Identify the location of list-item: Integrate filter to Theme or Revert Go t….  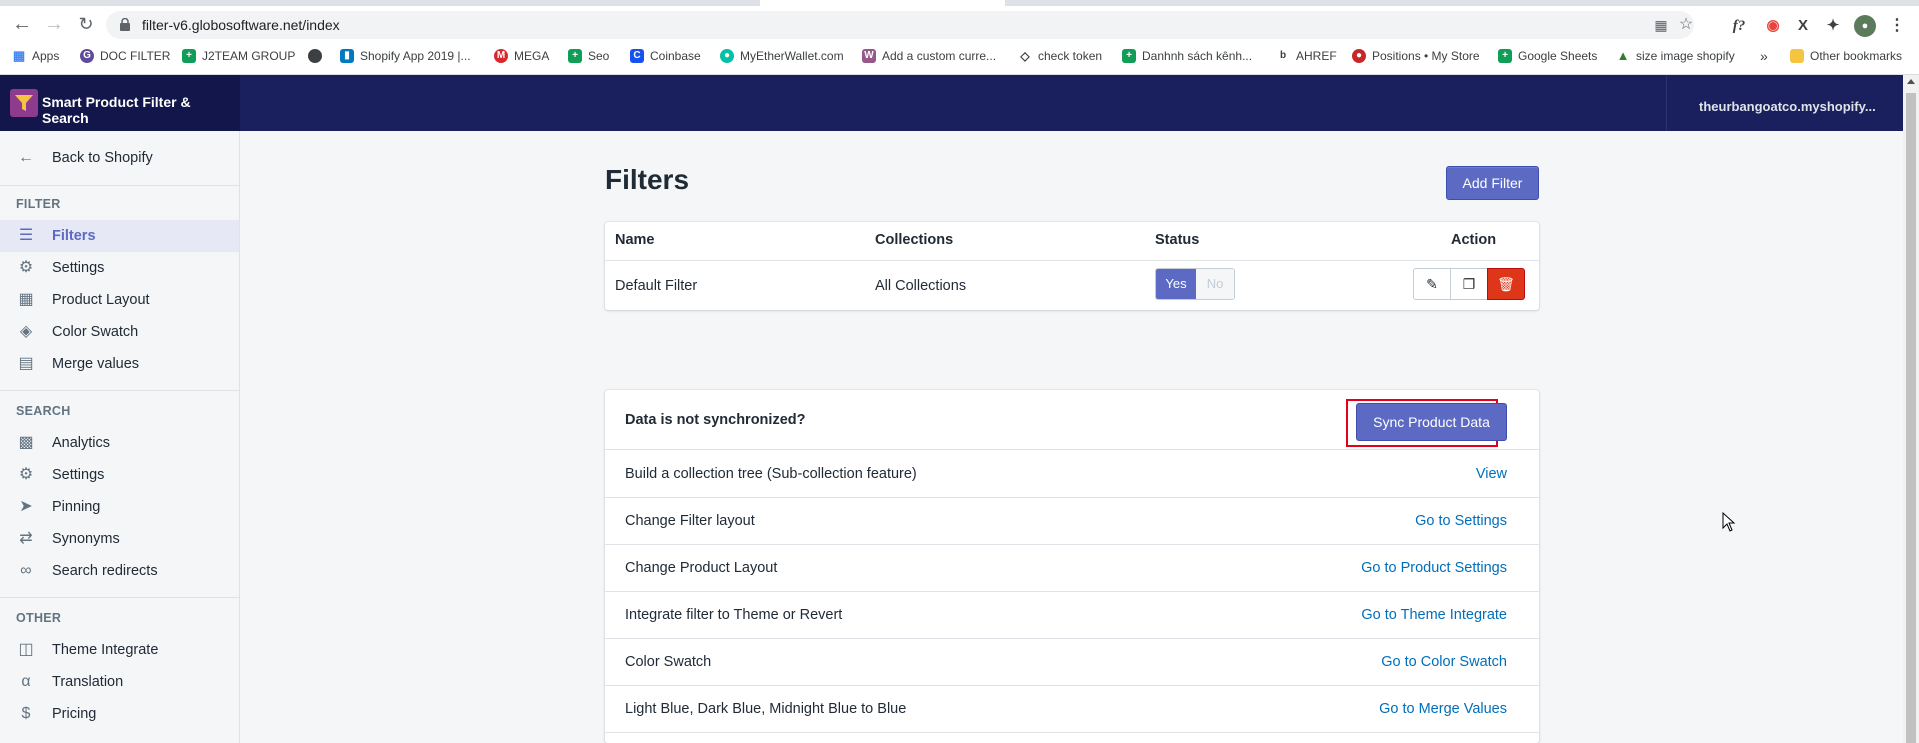
(1072, 615).